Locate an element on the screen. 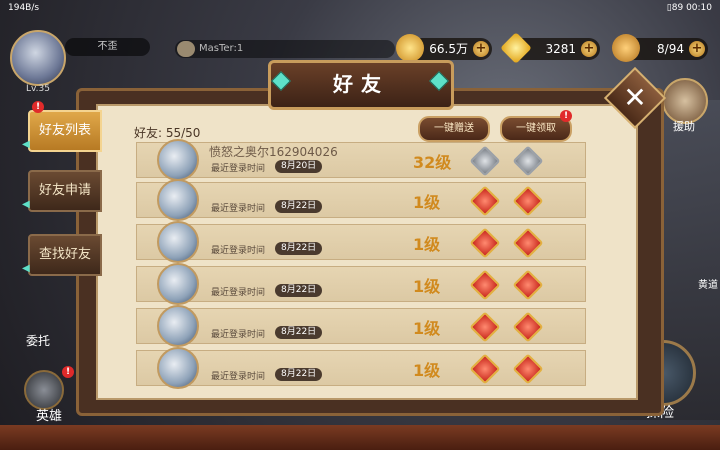 This screenshot has height=450, width=720. tab-friend-requests: ◀ 好友申请 is located at coordinates (62, 191).